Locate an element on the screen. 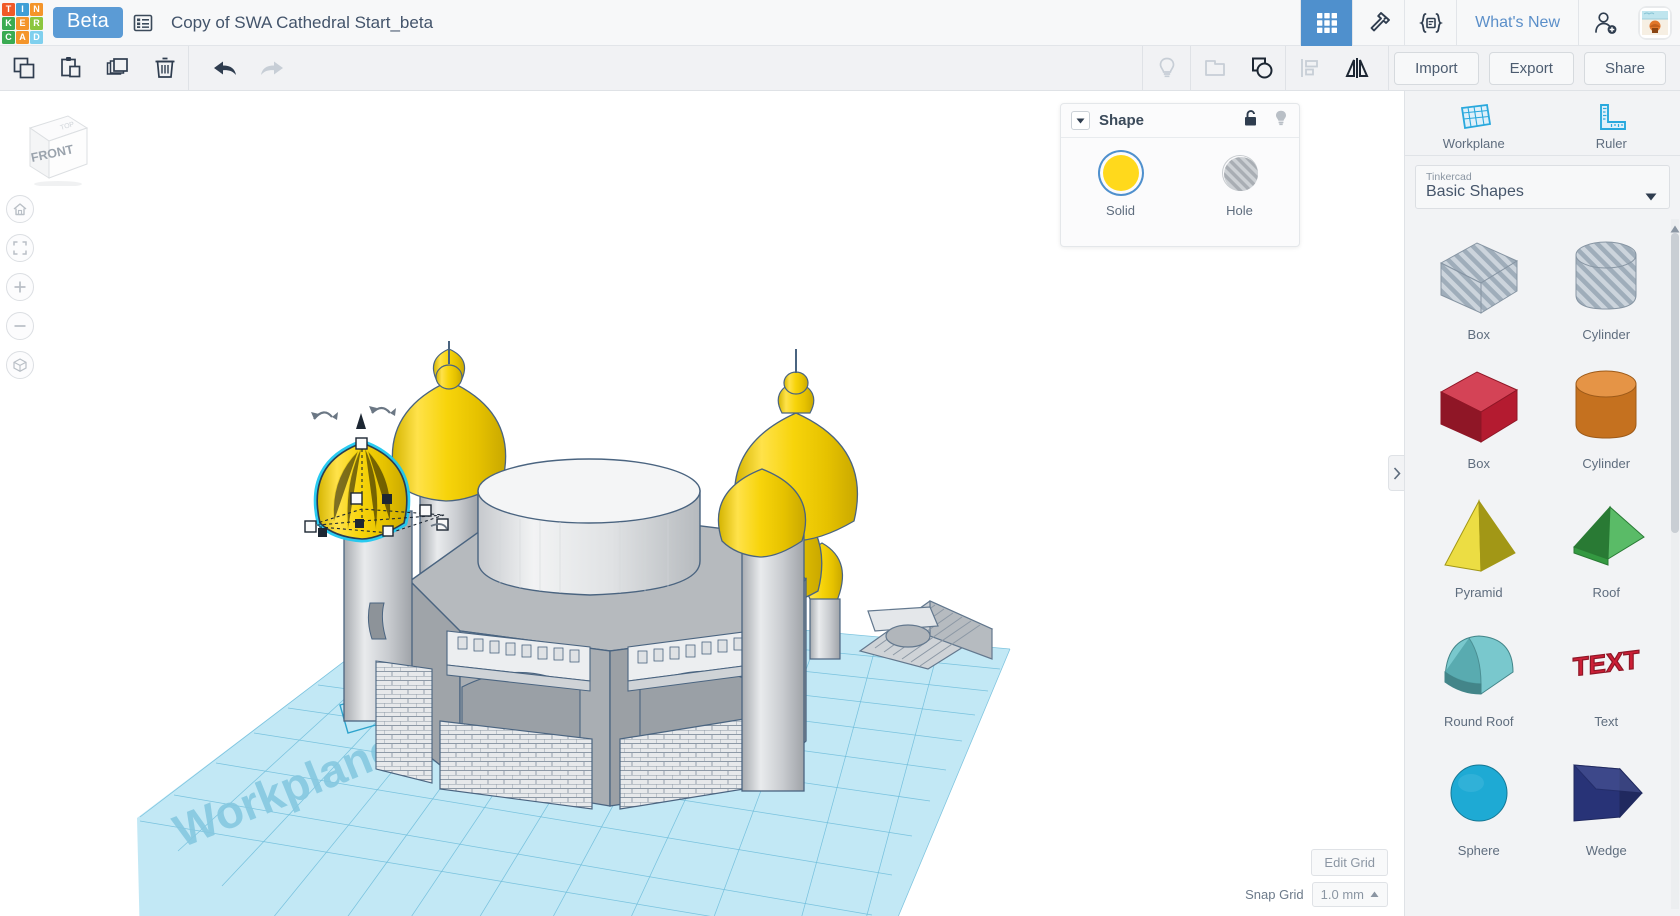  toolbar-right-group: Import Export Share is located at coordinates (1411, 68).